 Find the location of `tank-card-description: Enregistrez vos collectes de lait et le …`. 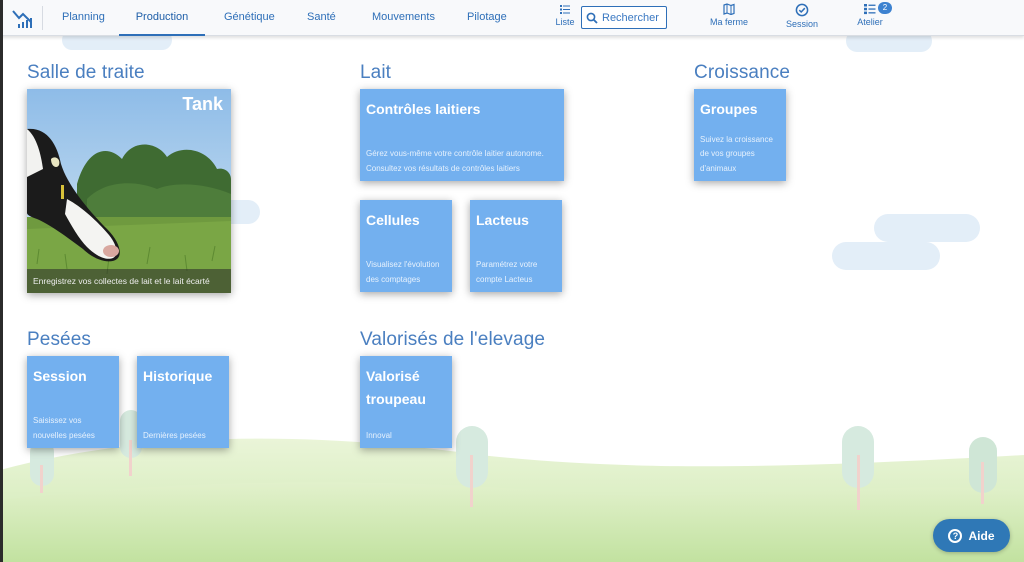

tank-card-description: Enregistrez vos collectes de lait et le … is located at coordinates (129, 281).